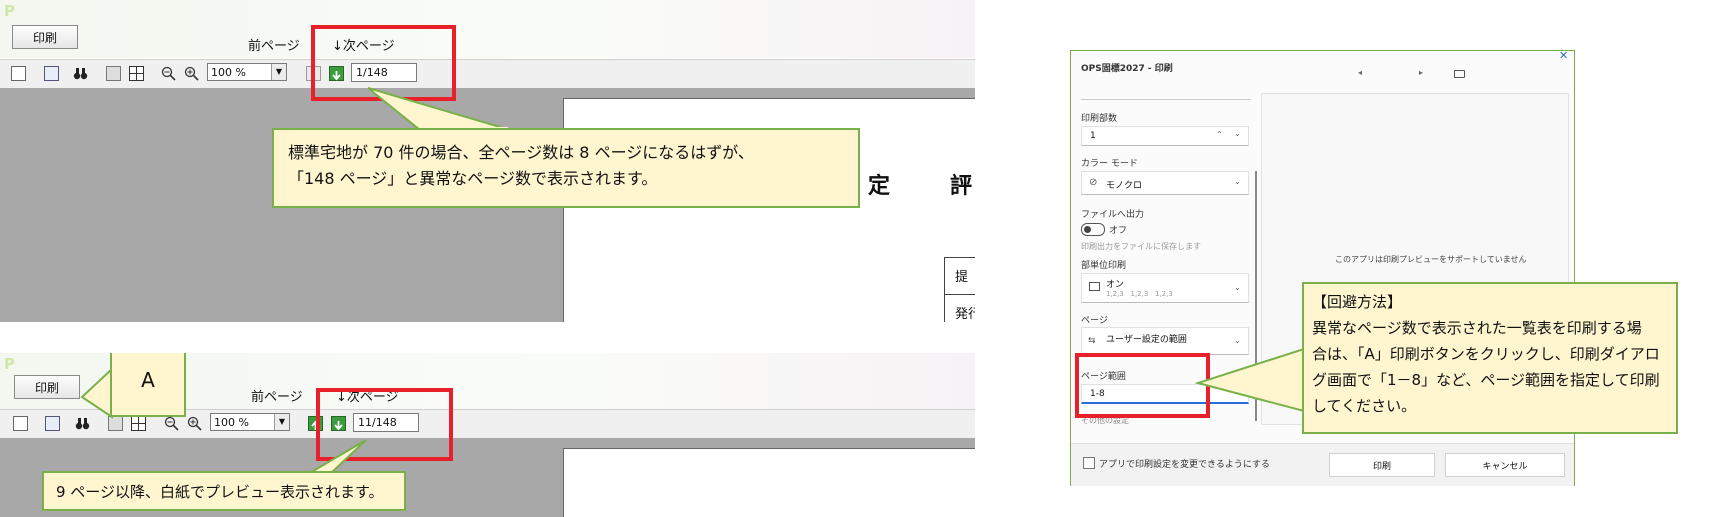  I want to click on pages-label: ページ, so click(1094, 321).